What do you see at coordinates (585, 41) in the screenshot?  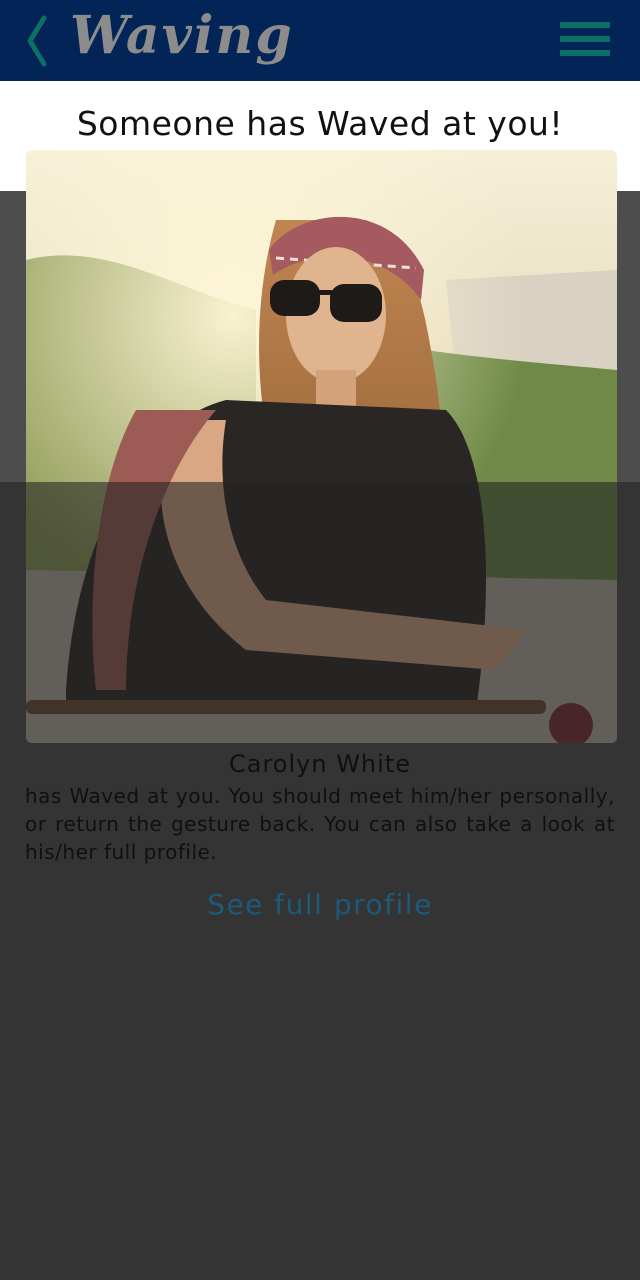 I see `hamburger-menu-icon` at bounding box center [585, 41].